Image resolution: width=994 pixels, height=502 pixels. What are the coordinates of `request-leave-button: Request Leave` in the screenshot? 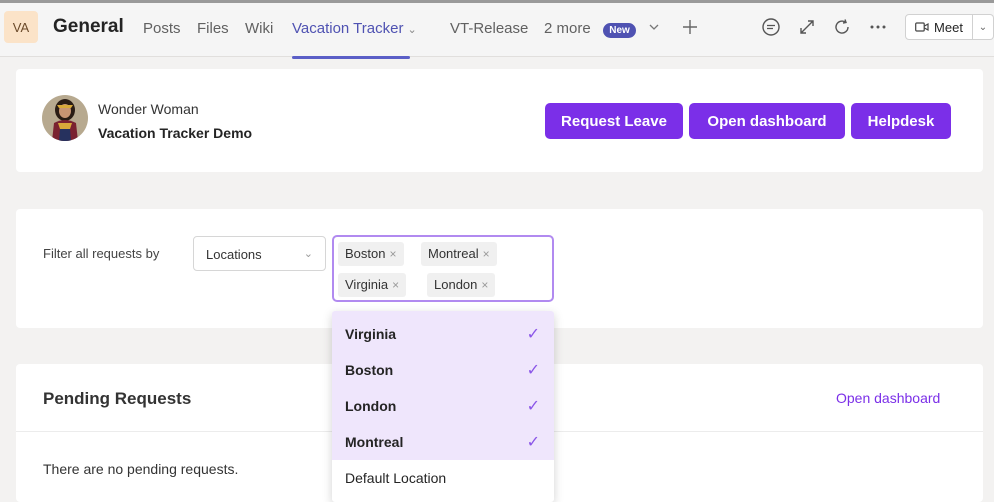 It's located at (614, 121).